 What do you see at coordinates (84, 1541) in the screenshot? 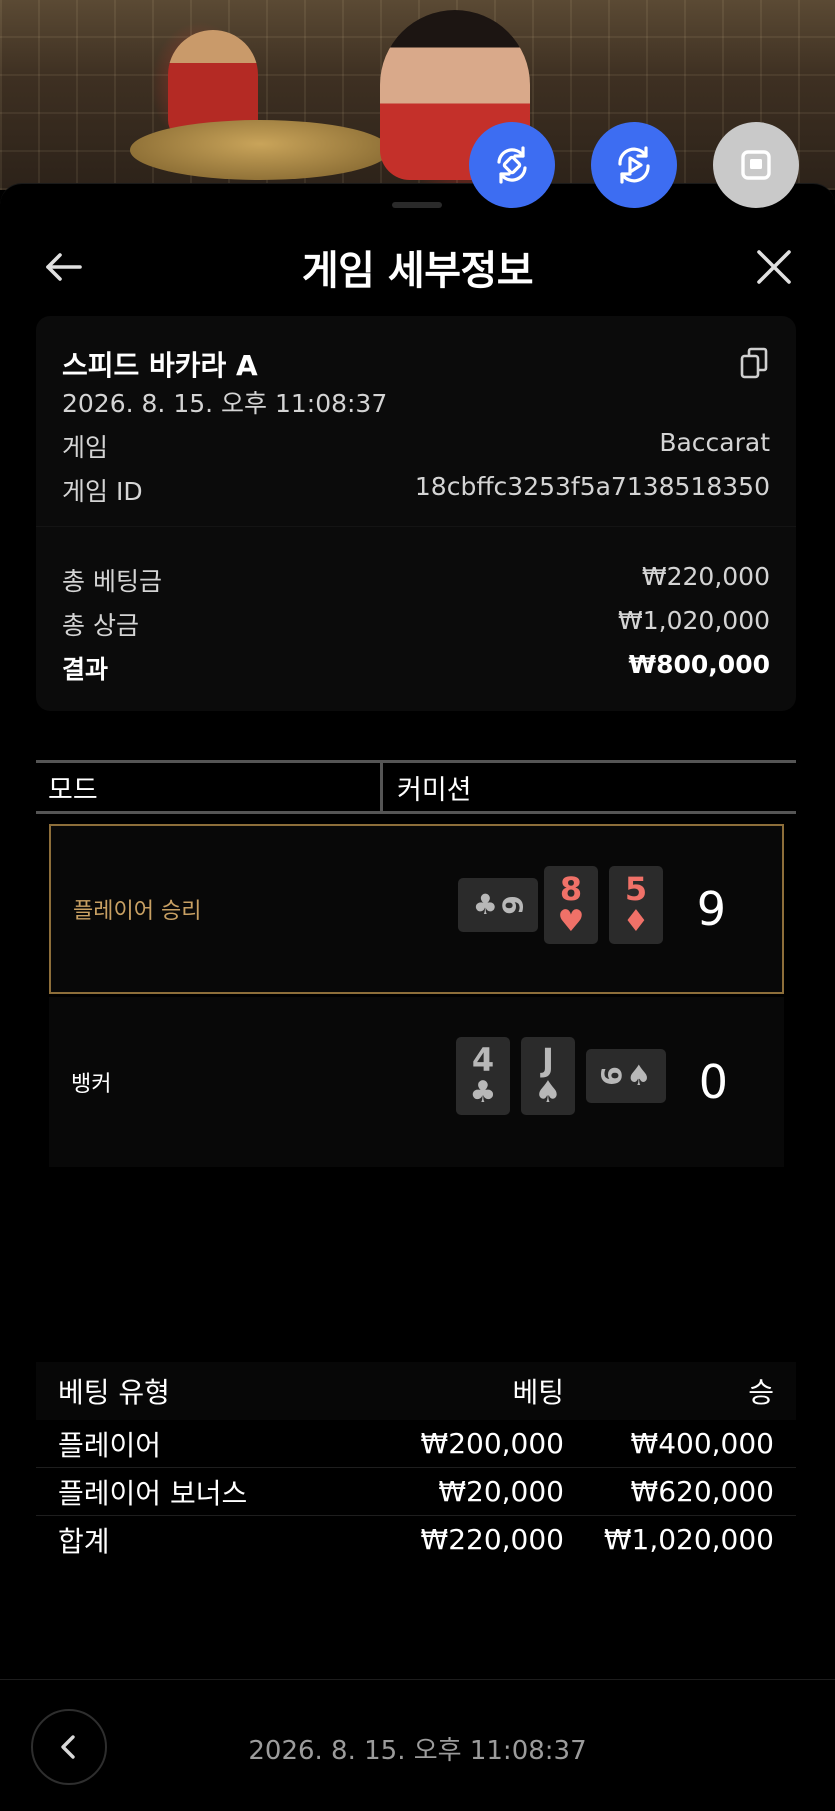
I see `total-label: 합계` at bounding box center [84, 1541].